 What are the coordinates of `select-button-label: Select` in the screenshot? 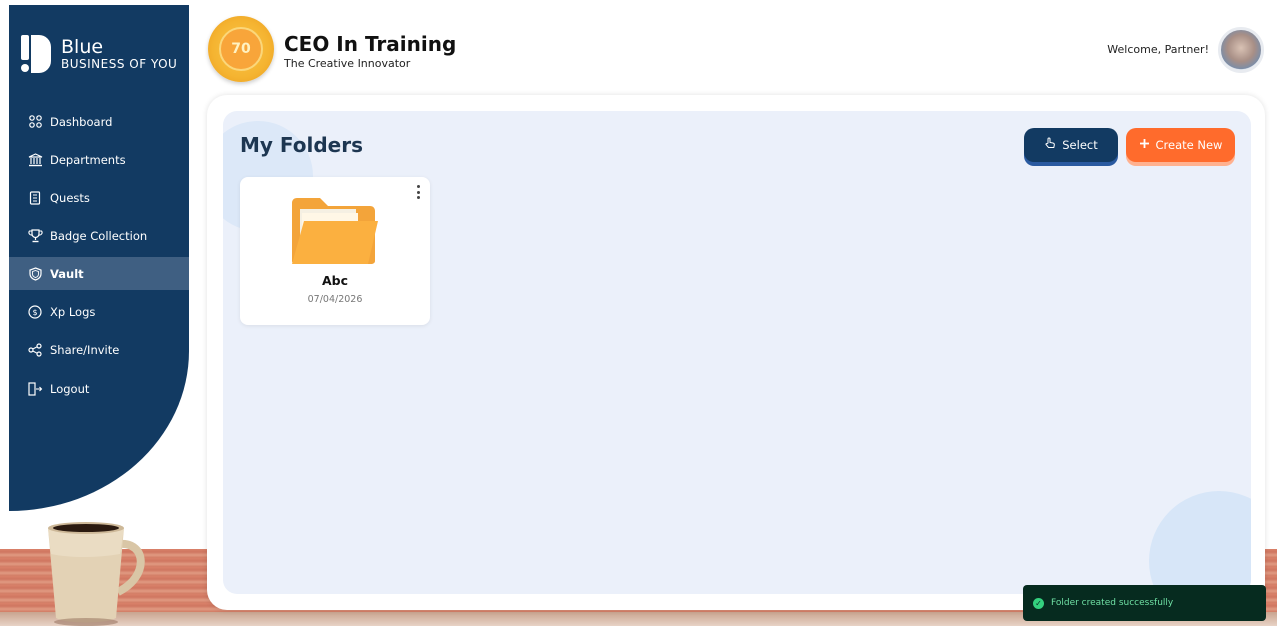 It's located at (1080, 145).